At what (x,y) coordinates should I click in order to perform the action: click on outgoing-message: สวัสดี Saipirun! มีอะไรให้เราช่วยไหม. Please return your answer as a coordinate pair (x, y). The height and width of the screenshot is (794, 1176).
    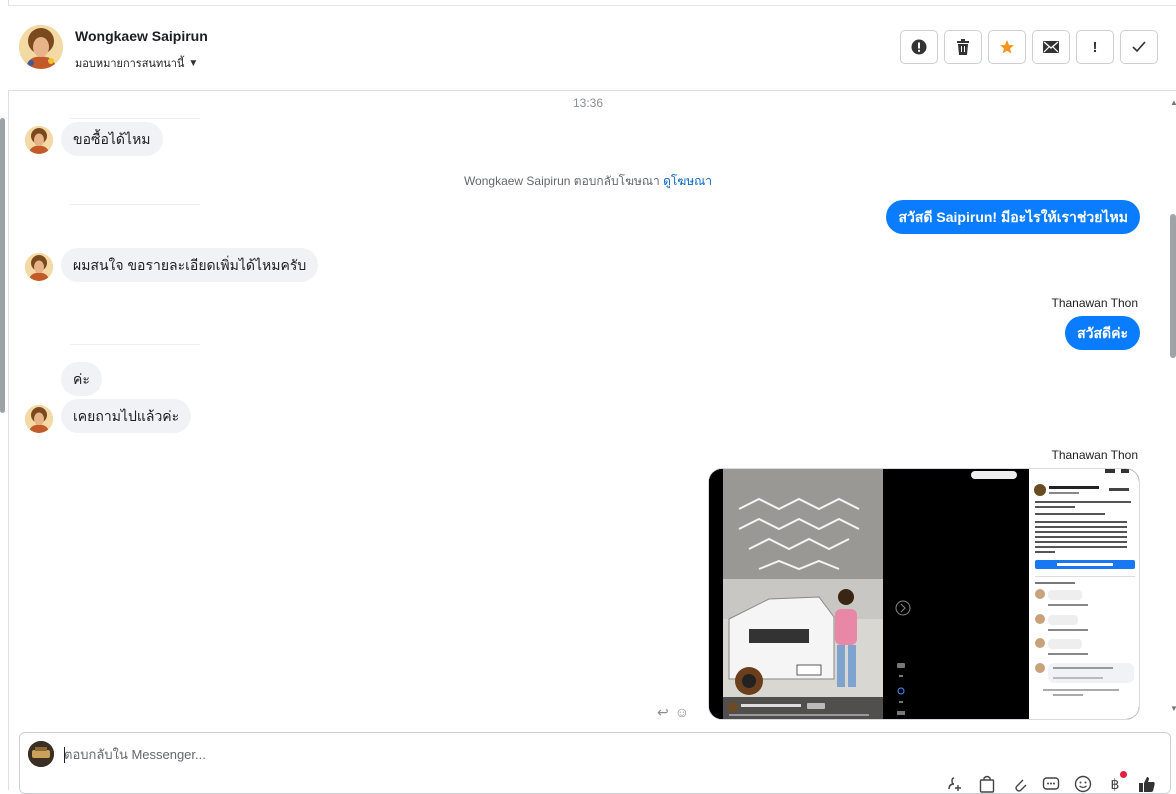
    Looking at the image, I should click on (1013, 217).